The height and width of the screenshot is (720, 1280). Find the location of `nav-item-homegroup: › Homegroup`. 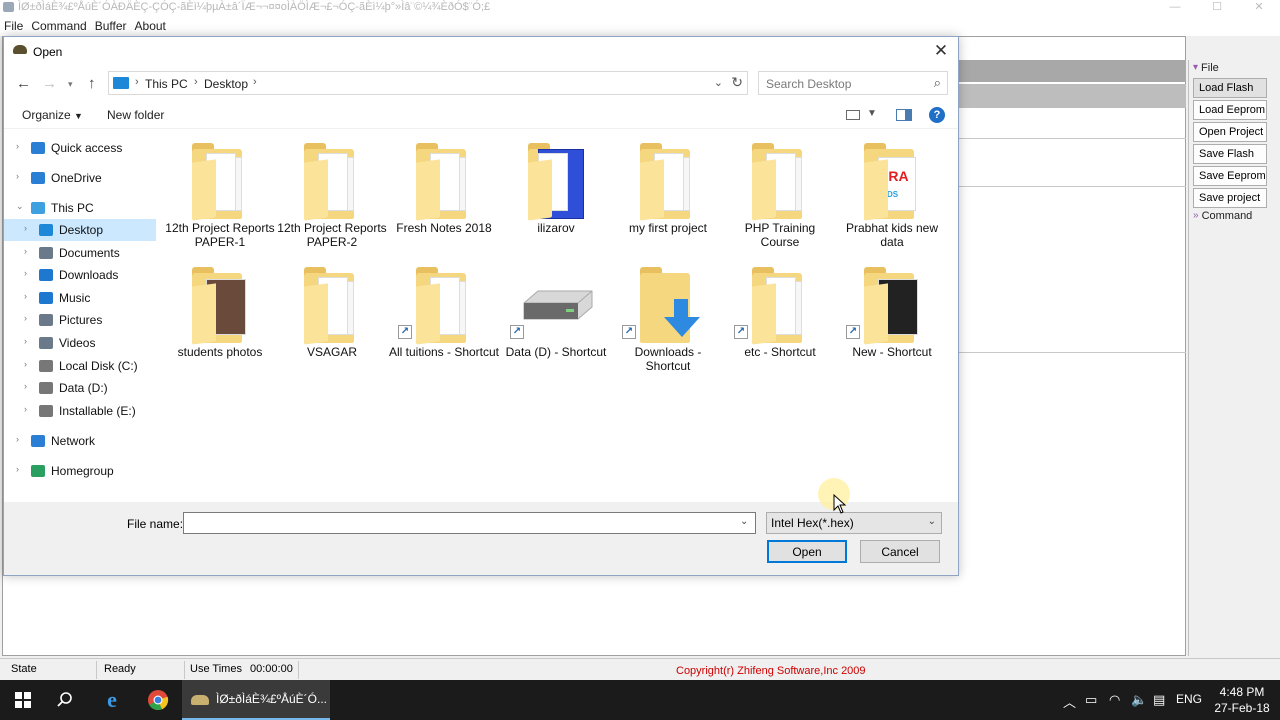

nav-item-homegroup: › Homegroup is located at coordinates (80, 471).